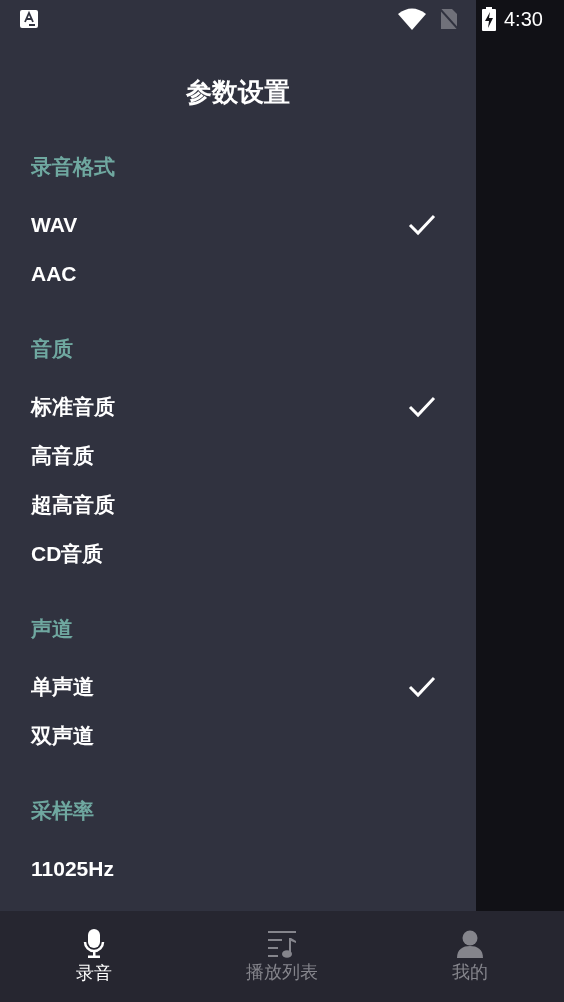  What do you see at coordinates (233, 455) in the screenshot?
I see `option-label: 高音质` at bounding box center [233, 455].